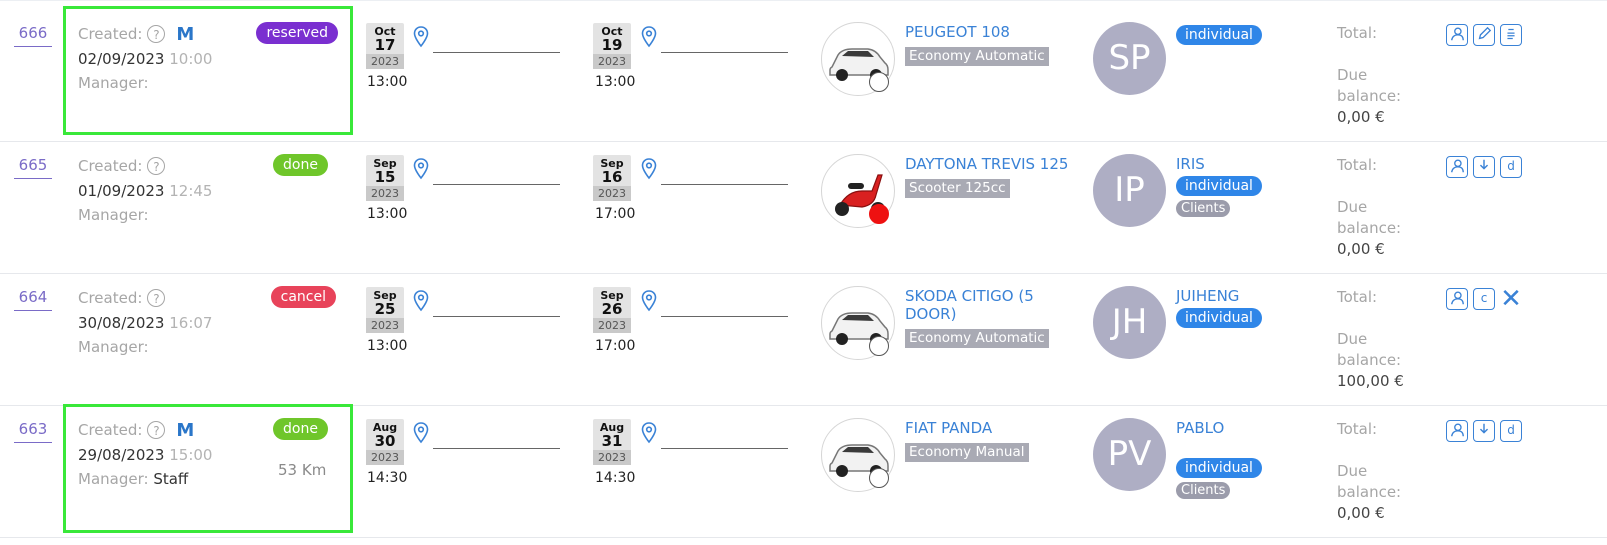  I want to click on dropoff-date-tile: Aug 31 2023, so click(612, 442).